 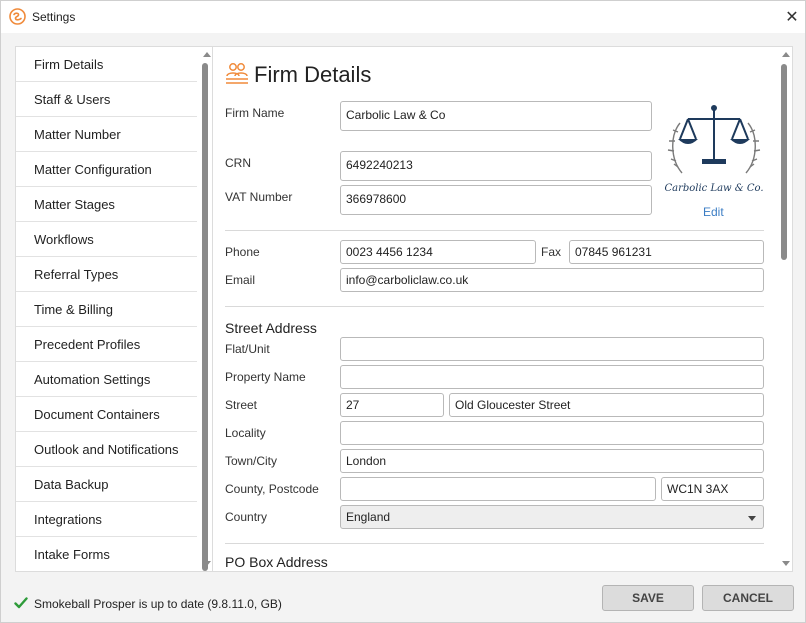 I want to click on firm-name-input: Carbolic Law & Co, so click(x=496, y=116).